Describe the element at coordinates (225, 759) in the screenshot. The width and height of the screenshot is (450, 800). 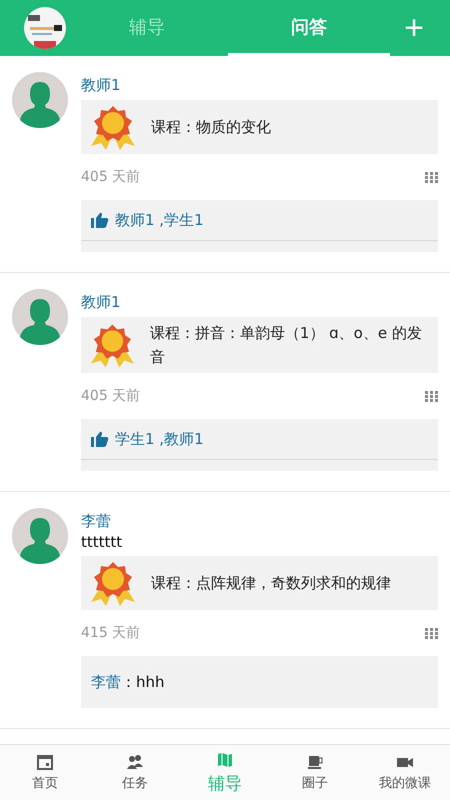
I see `map-icon` at that location.